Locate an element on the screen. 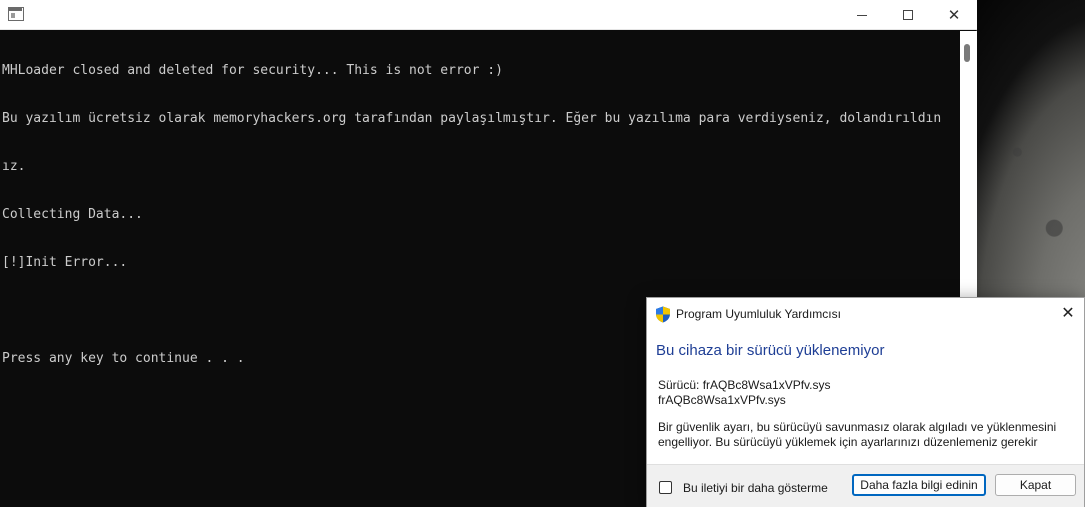  dialog-heading: Bu cihaza bir sürücü yüklenemiyor is located at coordinates (770, 350).